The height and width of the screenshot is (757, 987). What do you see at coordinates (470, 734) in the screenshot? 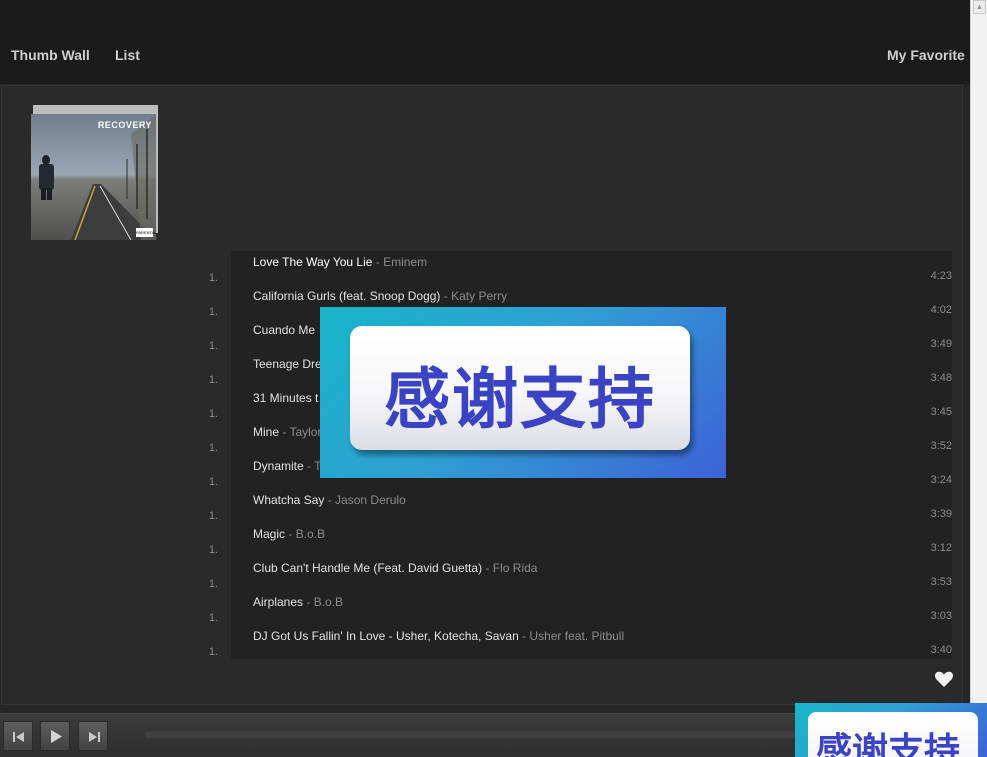
I see `progress-bar` at bounding box center [470, 734].